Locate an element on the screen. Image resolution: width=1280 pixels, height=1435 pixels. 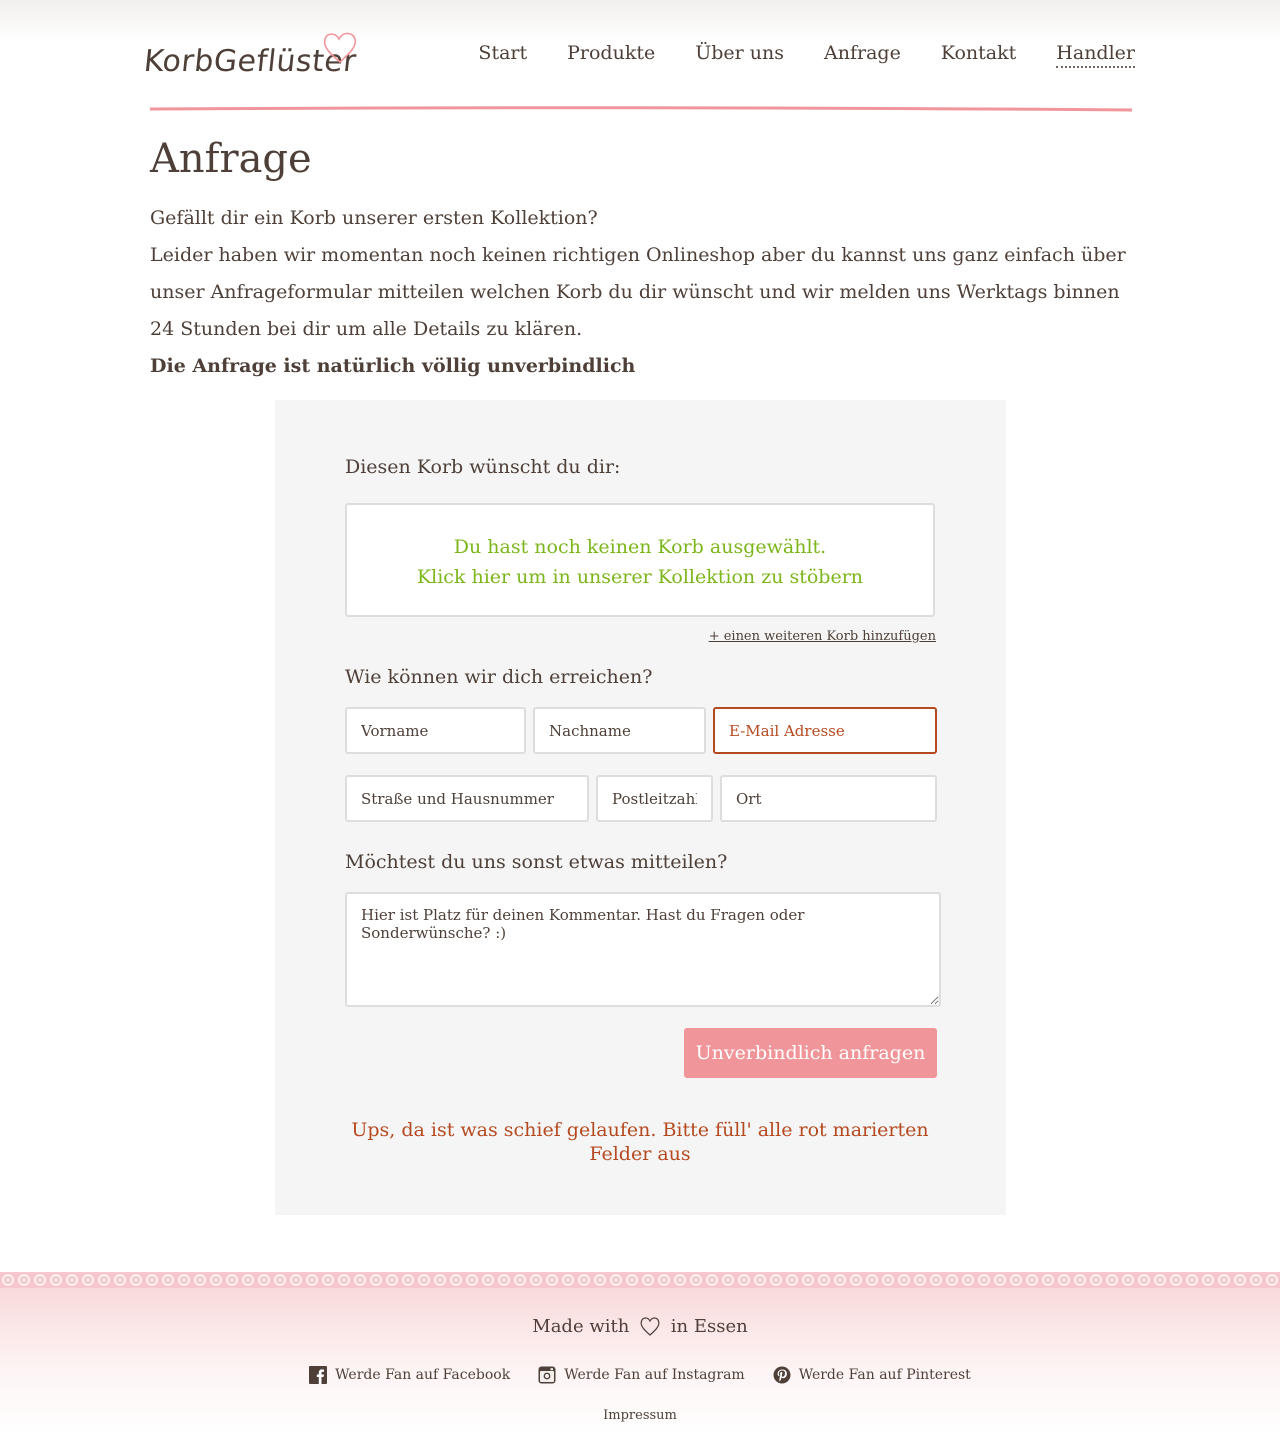
submit-button: Unverbindlich anfragen is located at coordinates (810, 1053).